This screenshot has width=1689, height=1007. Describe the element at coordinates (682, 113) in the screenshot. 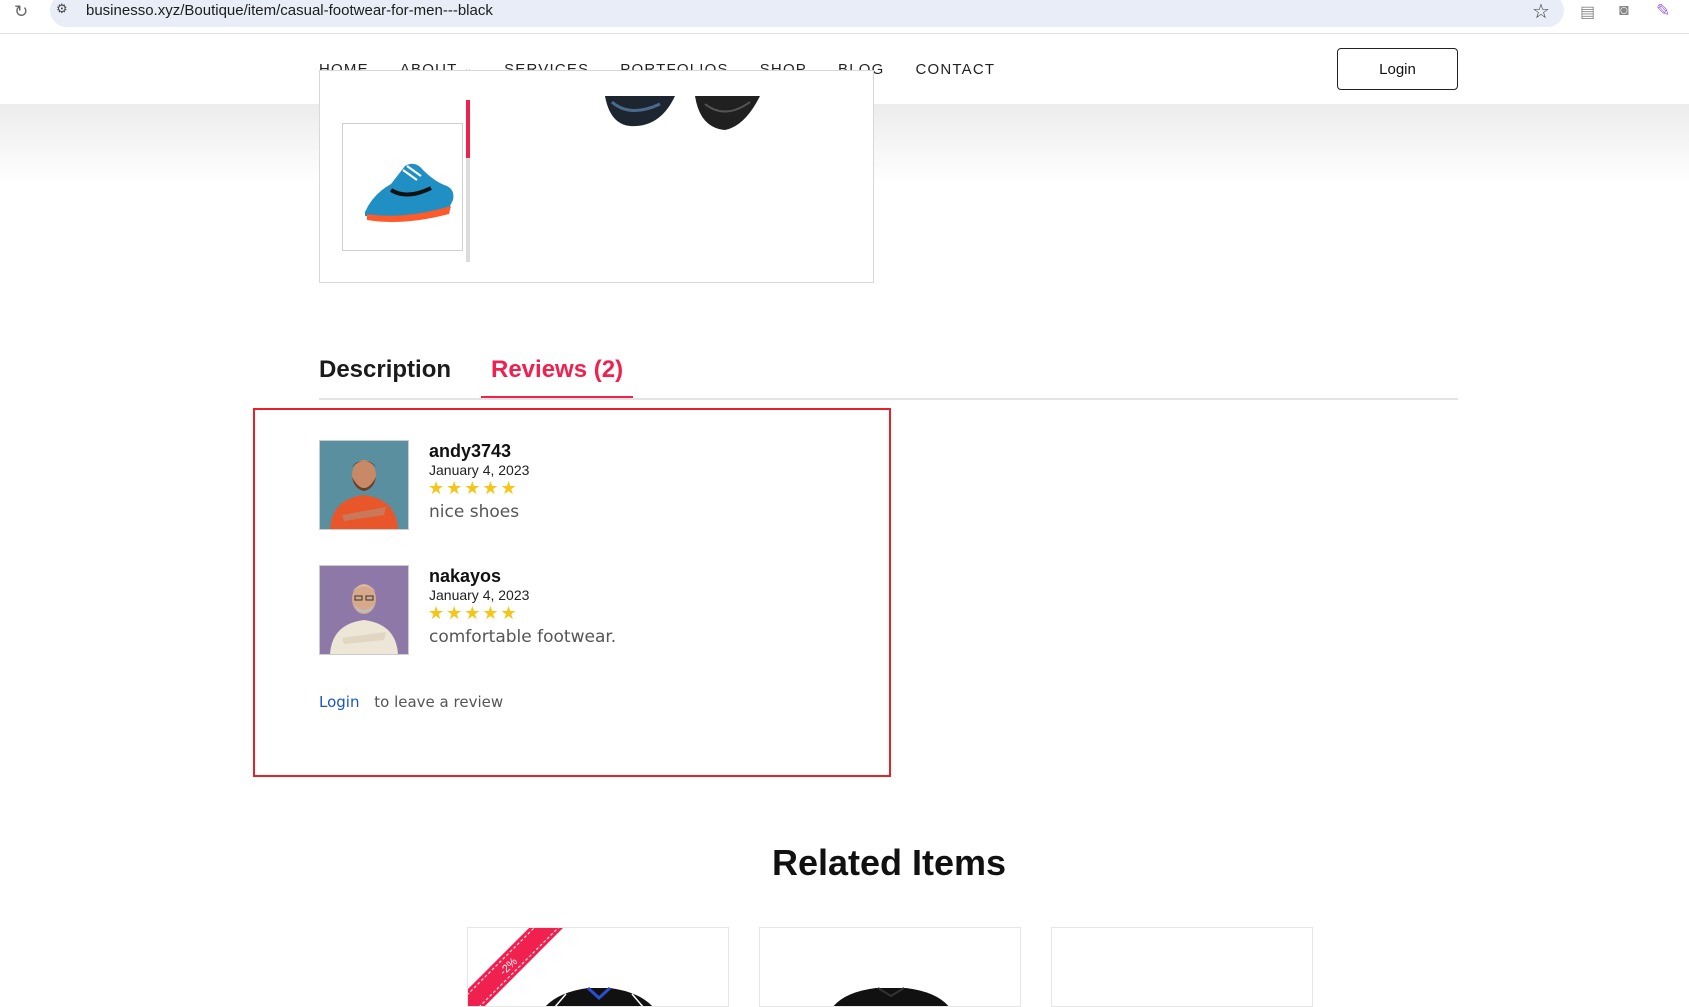

I see `main-product-image` at that location.